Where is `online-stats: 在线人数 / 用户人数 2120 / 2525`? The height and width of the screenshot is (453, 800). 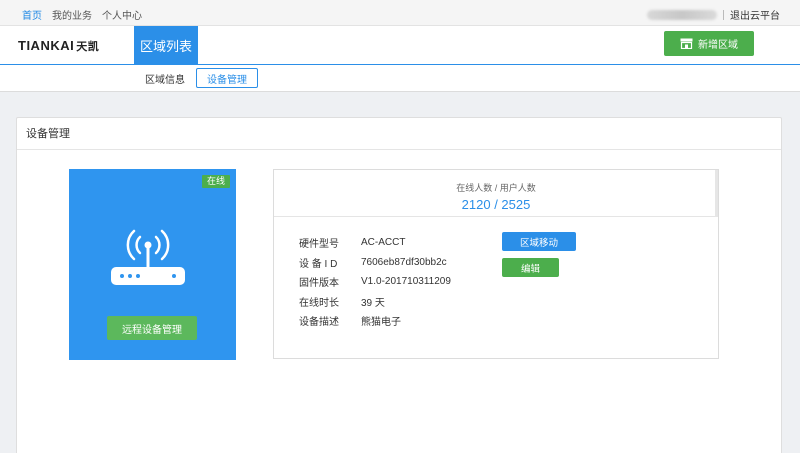 online-stats: 在线人数 / 用户人数 2120 / 2525 is located at coordinates (496, 193).